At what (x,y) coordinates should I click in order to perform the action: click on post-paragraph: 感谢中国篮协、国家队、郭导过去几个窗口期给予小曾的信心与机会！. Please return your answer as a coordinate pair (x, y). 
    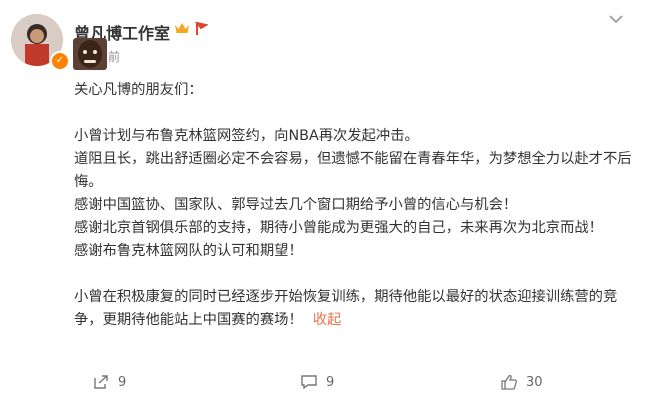
    Looking at the image, I should click on (296, 205).